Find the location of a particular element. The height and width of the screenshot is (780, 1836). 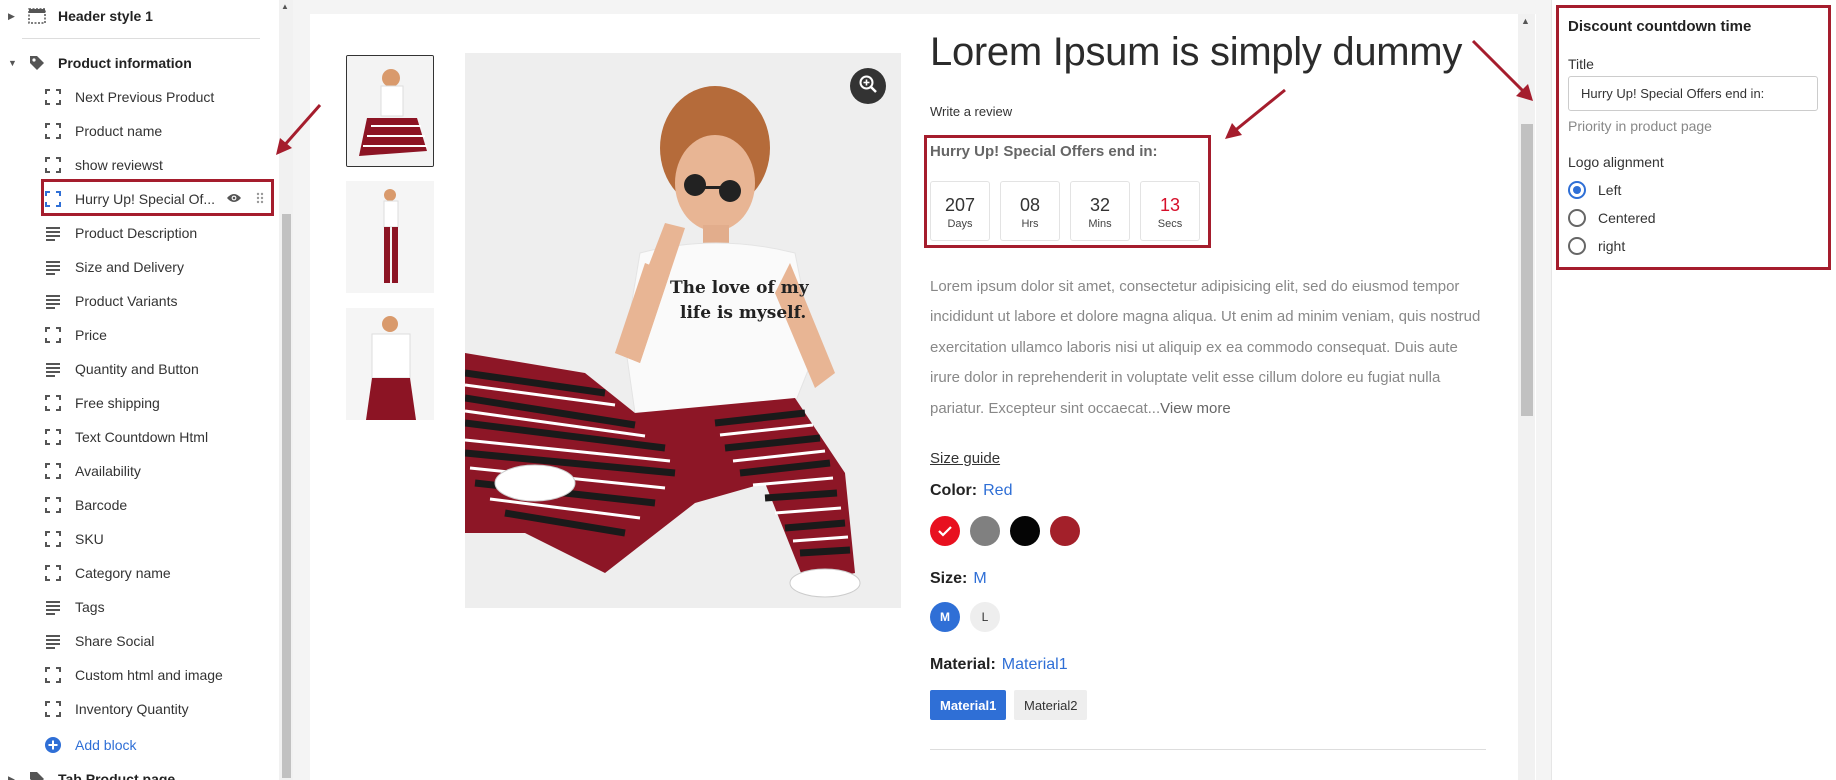

sidebar-item: SKU is located at coordinates (157, 539).